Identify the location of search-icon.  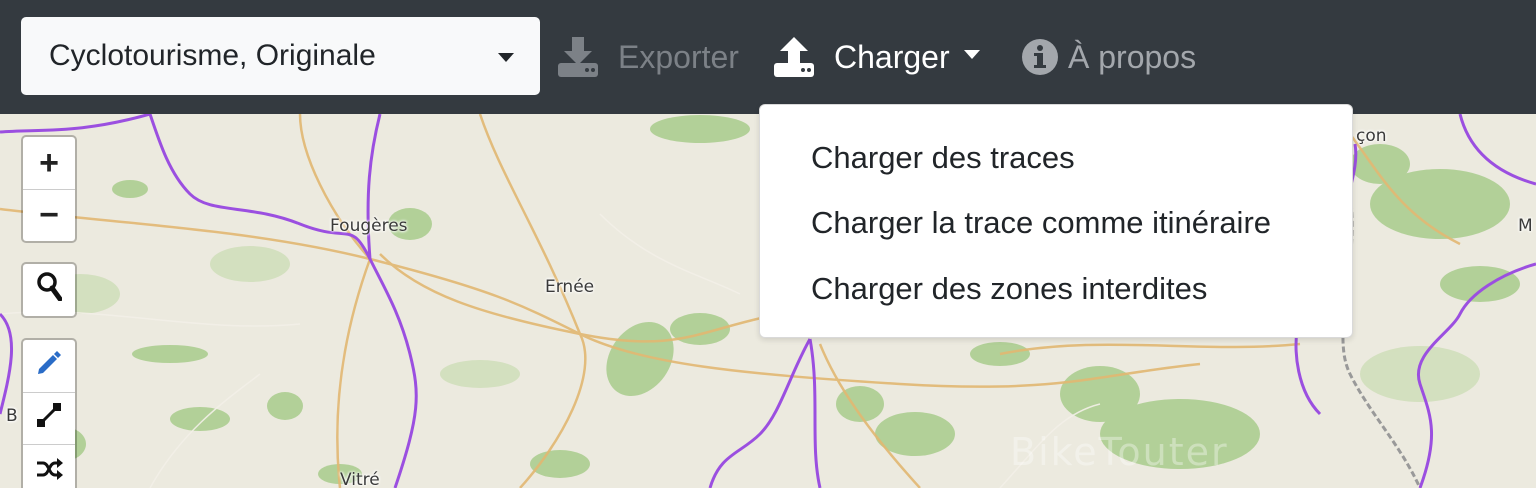
(49, 290).